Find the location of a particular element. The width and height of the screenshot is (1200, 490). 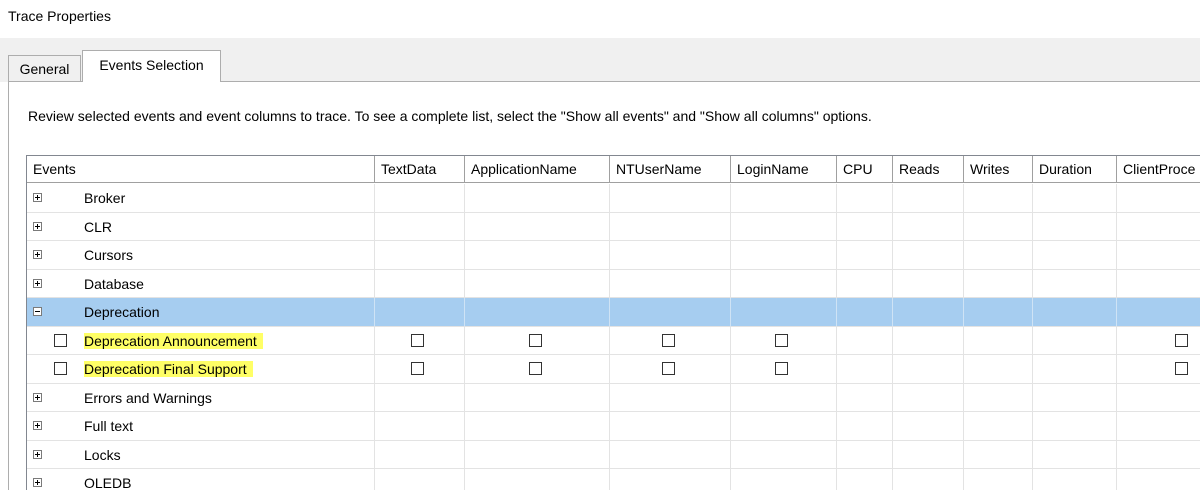

event-category-row: Full text is located at coordinates (613, 426).